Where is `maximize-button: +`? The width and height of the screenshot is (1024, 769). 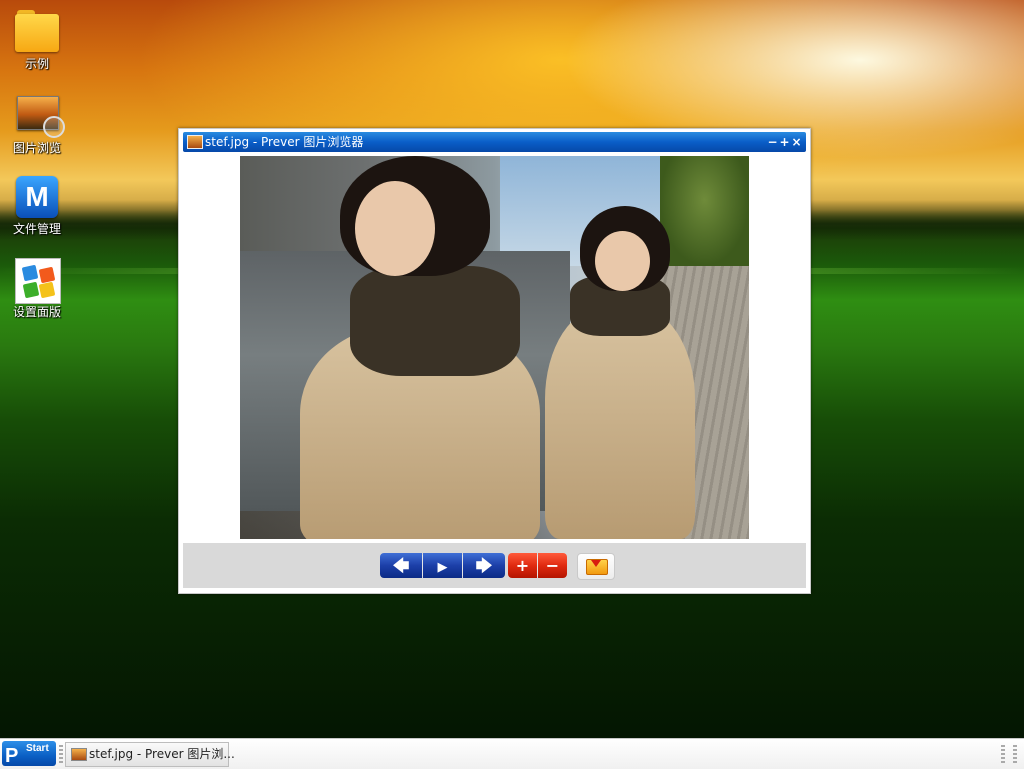
maximize-button: + is located at coordinates (784, 142).